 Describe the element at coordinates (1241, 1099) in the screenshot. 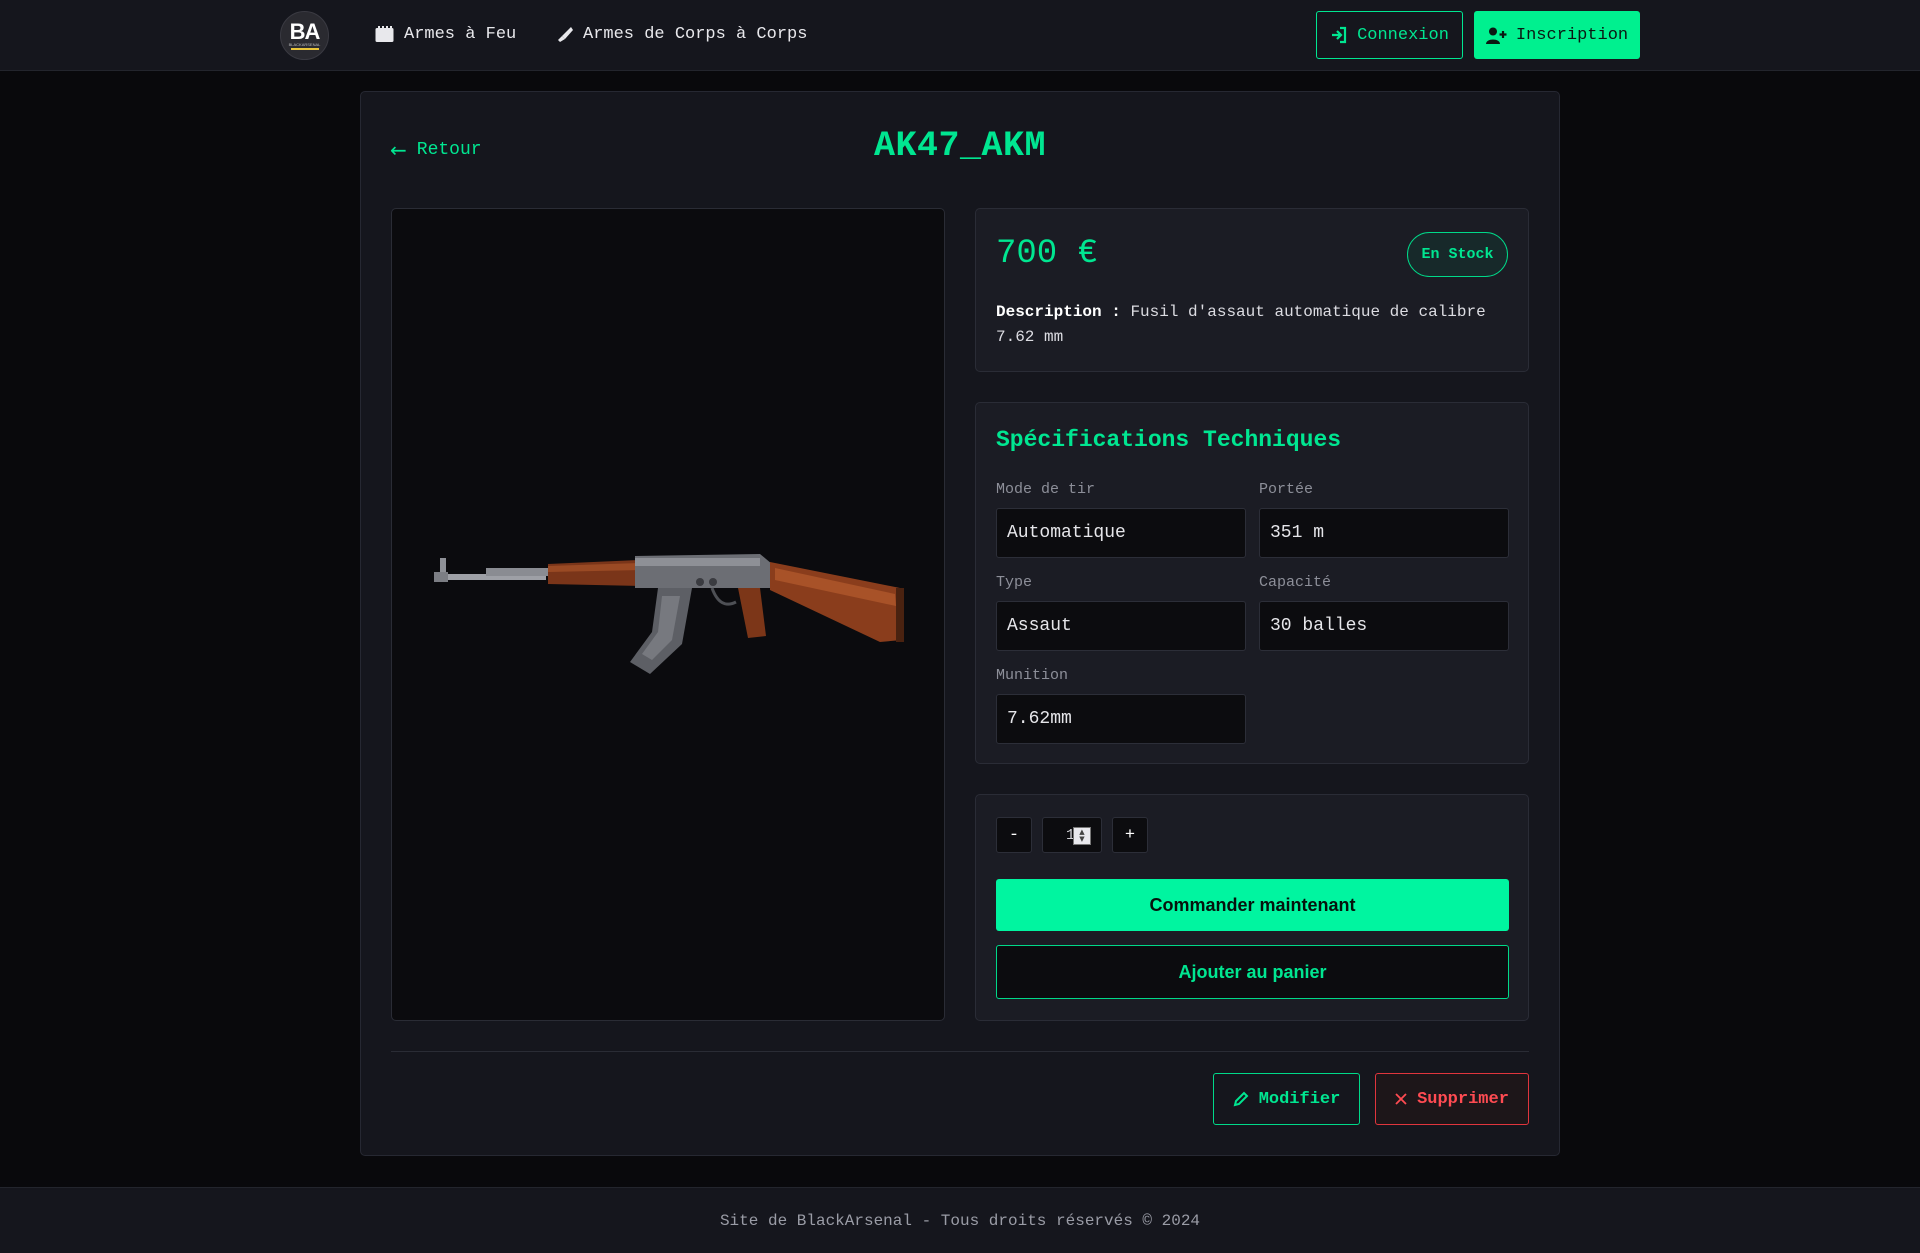

I see `pencil-icon` at that location.